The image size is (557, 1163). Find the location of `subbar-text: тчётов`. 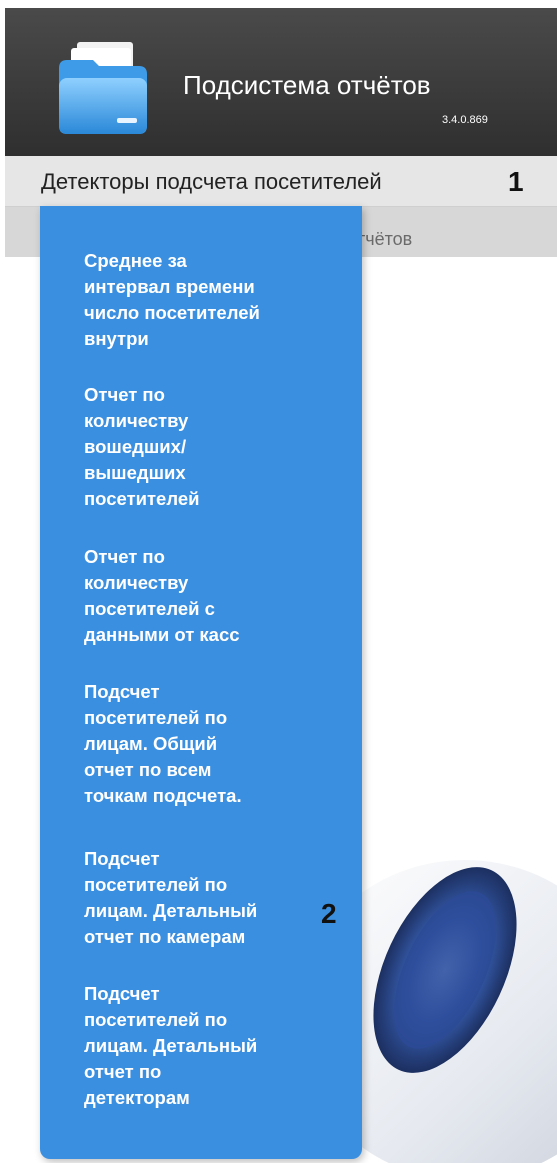

subbar-text: тчётов is located at coordinates (385, 239).